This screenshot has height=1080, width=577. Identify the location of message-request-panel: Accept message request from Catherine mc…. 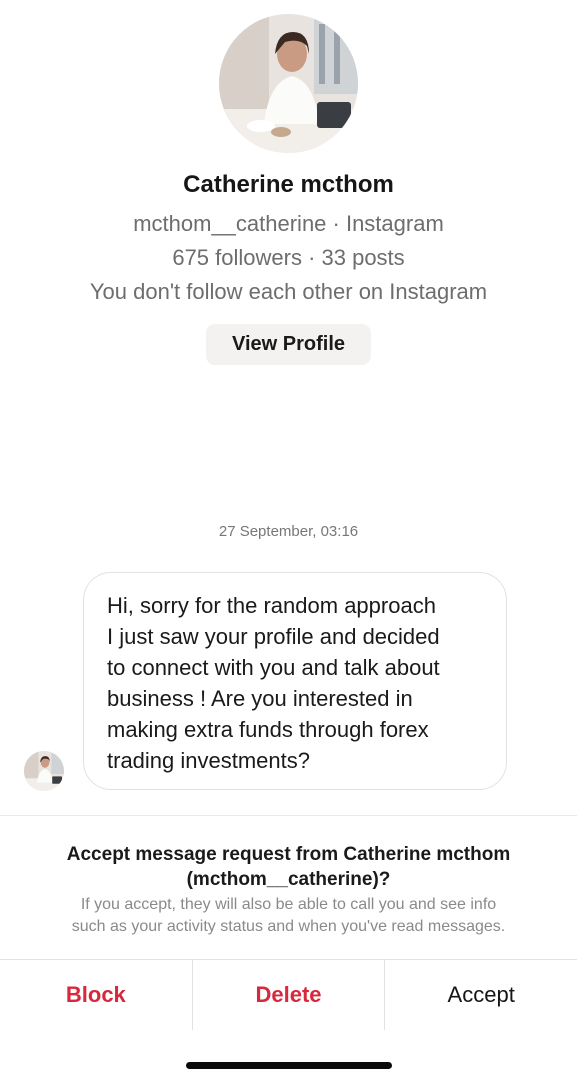
(288, 887).